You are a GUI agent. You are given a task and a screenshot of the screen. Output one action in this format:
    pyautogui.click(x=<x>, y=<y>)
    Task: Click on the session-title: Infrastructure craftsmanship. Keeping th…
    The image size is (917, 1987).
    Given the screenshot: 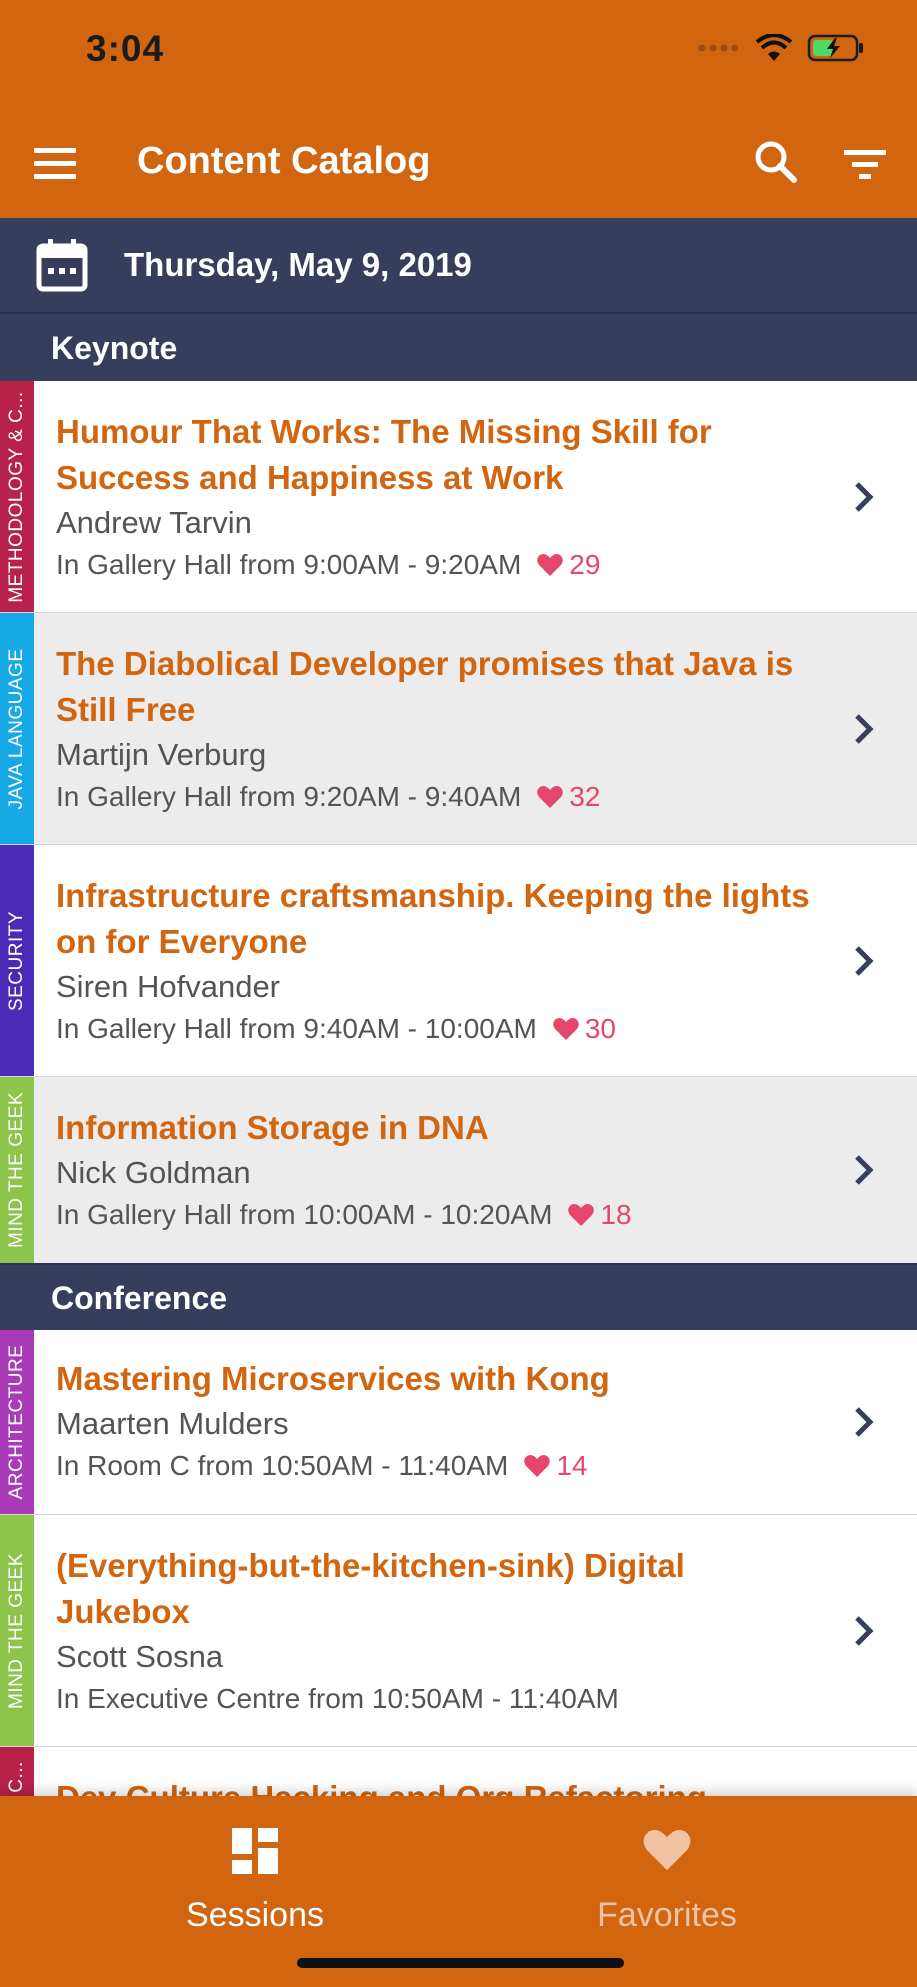 What is the action you would take?
    pyautogui.click(x=433, y=918)
    